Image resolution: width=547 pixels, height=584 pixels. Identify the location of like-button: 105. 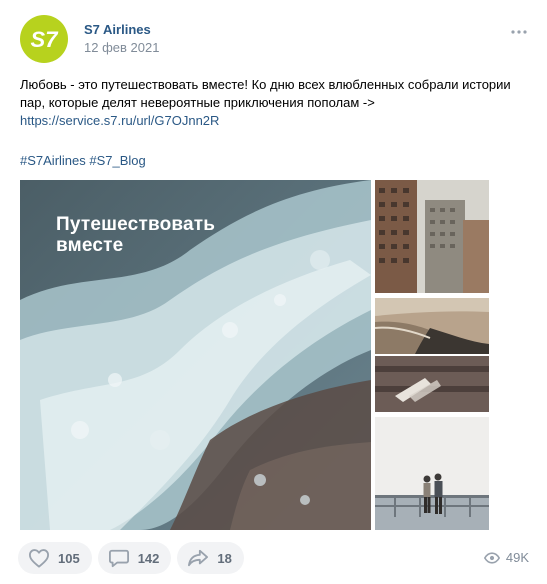
(55, 558).